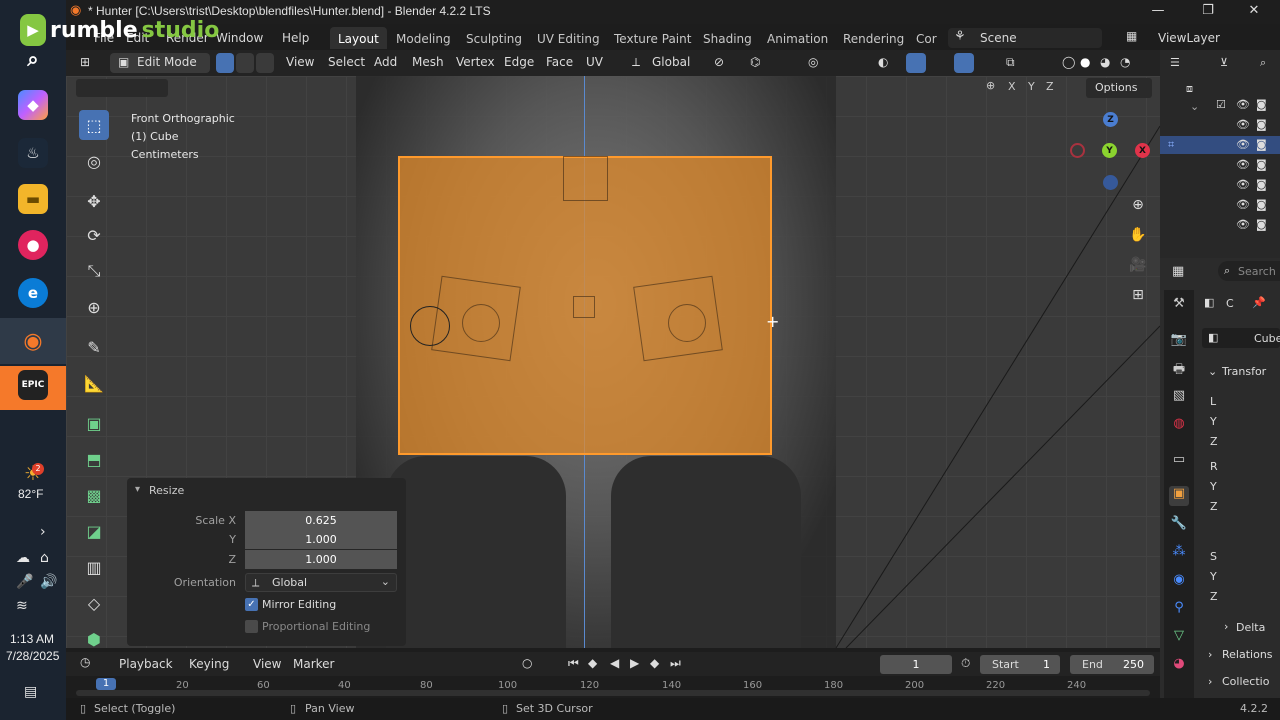 This screenshot has width=1280, height=720. Describe the element at coordinates (813, 62) in the screenshot. I see `proportional-icon: ◎` at that location.